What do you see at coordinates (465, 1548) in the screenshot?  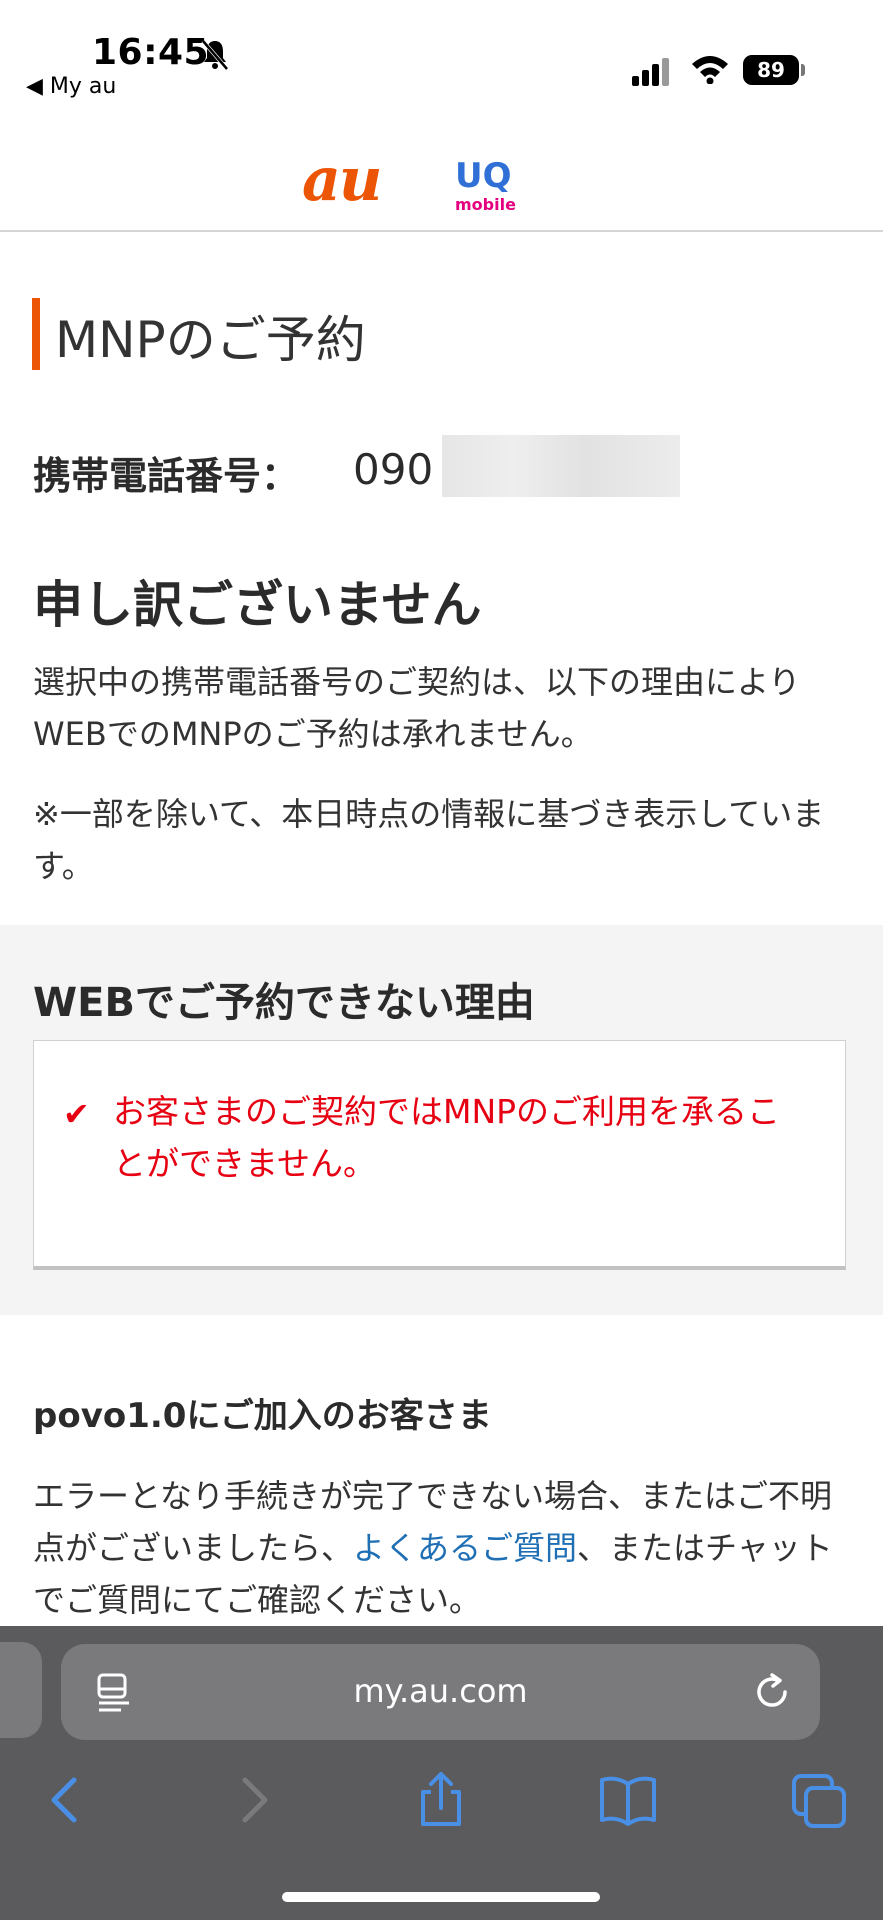 I see `faq-link: よくあるご質問` at bounding box center [465, 1548].